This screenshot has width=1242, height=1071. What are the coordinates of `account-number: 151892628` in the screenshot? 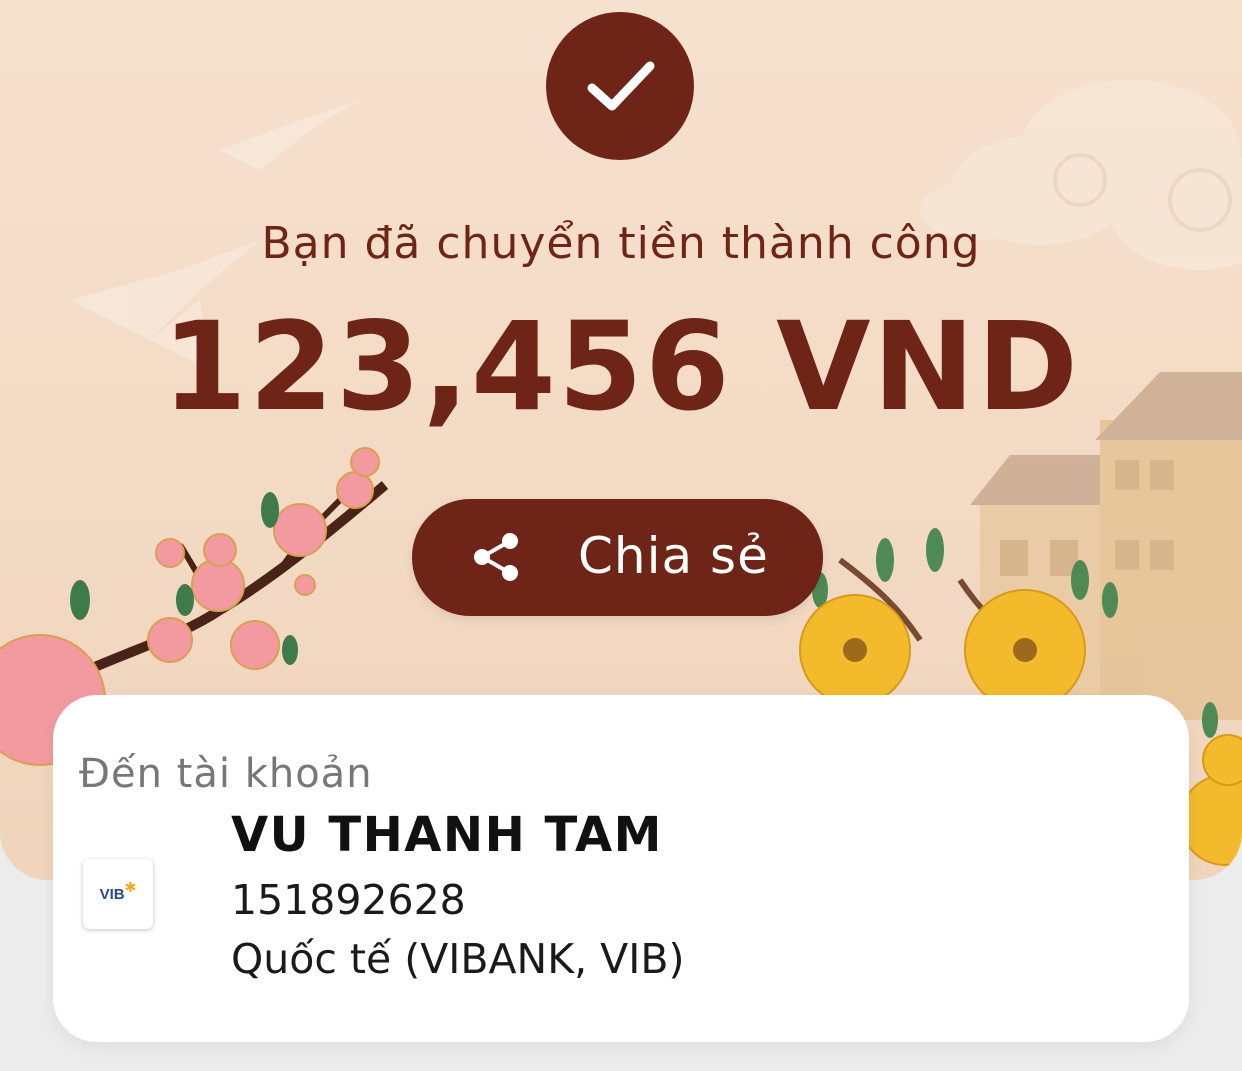 It's located at (348, 900).